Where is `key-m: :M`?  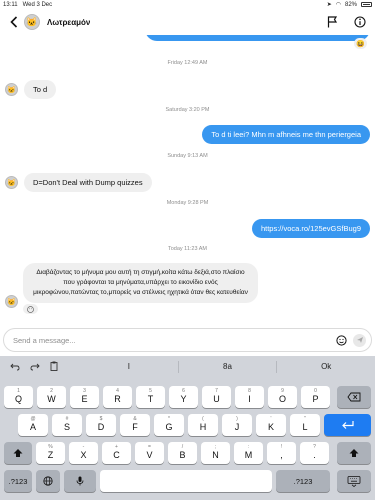
key-m: :M is located at coordinates (248, 453).